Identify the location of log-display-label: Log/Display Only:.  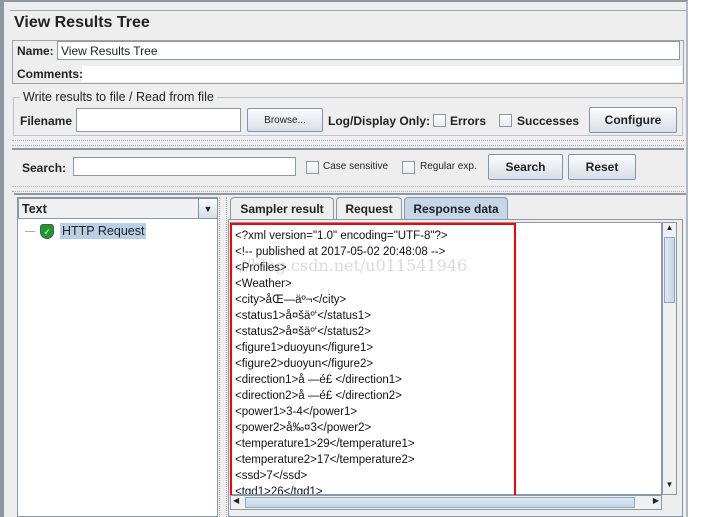
(379, 121).